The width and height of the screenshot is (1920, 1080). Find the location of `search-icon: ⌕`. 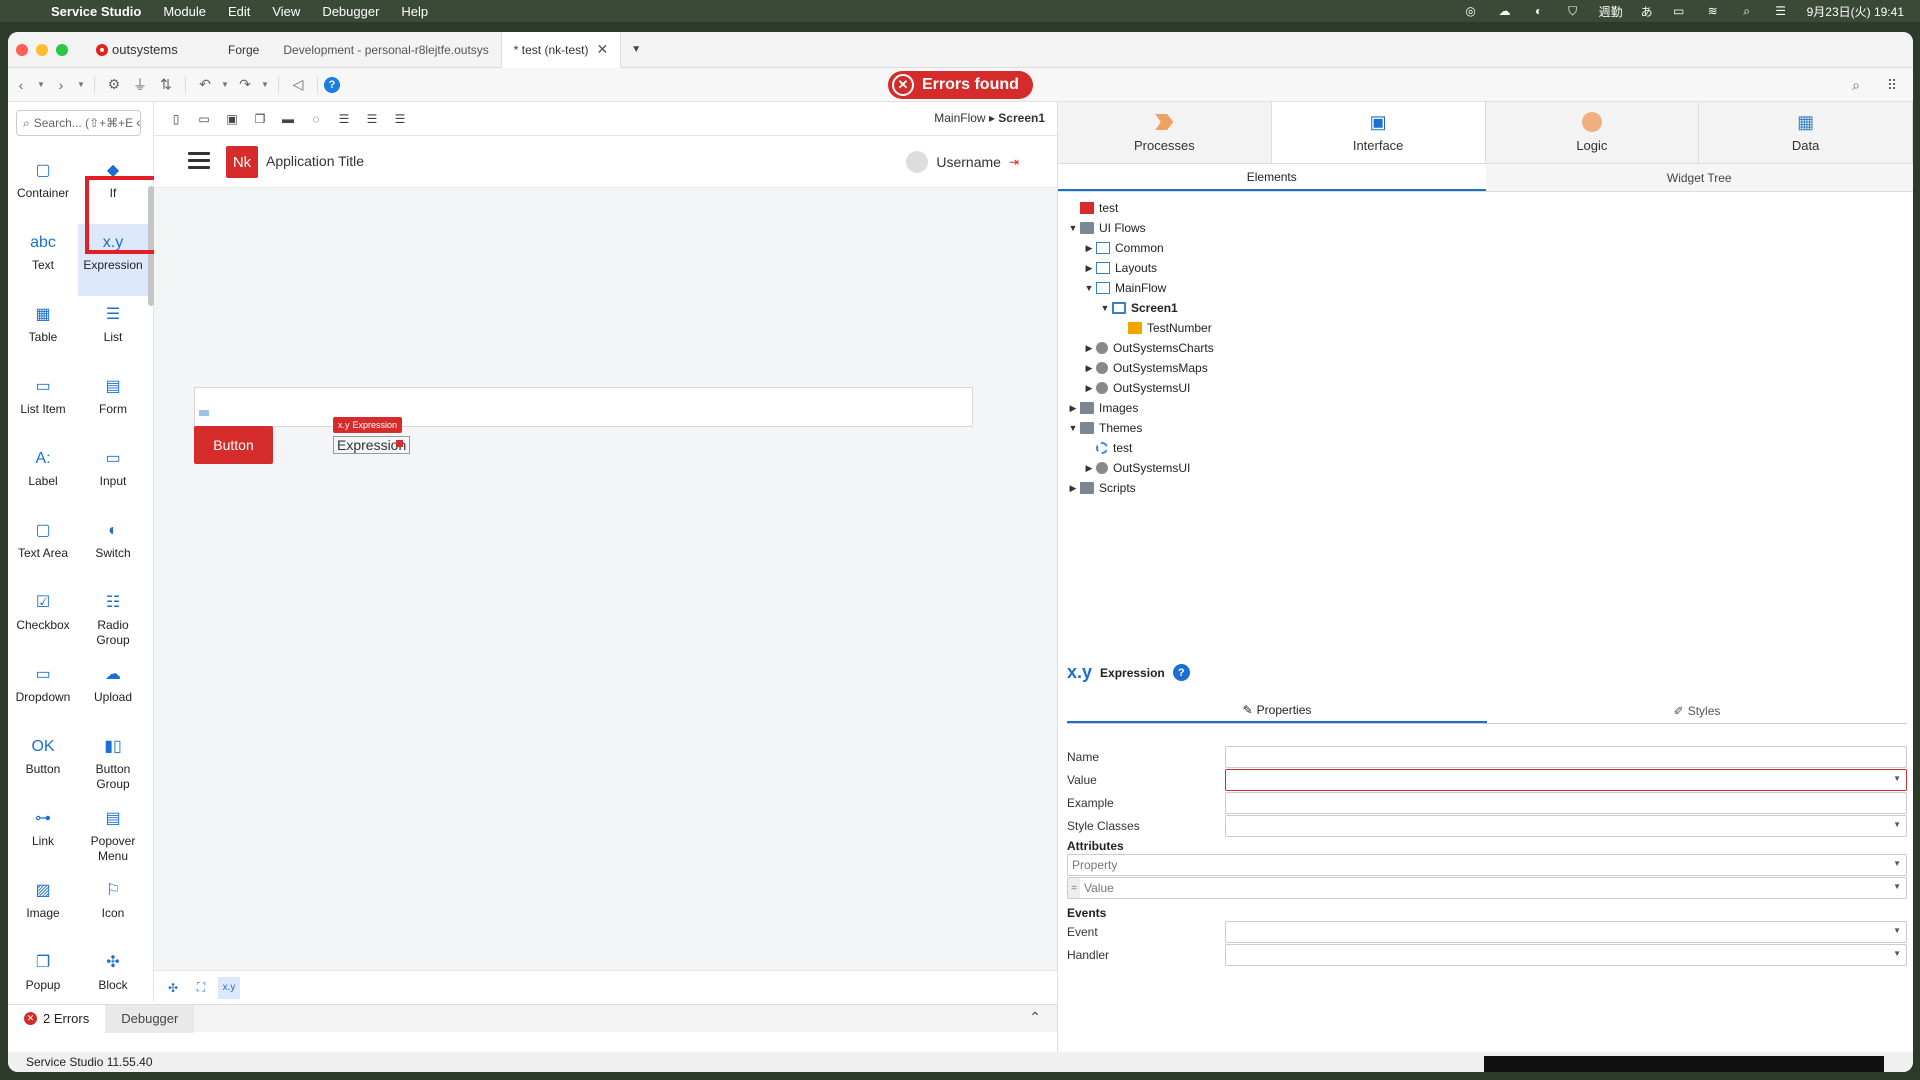

search-icon: ⌕ is located at coordinates (1856, 85).